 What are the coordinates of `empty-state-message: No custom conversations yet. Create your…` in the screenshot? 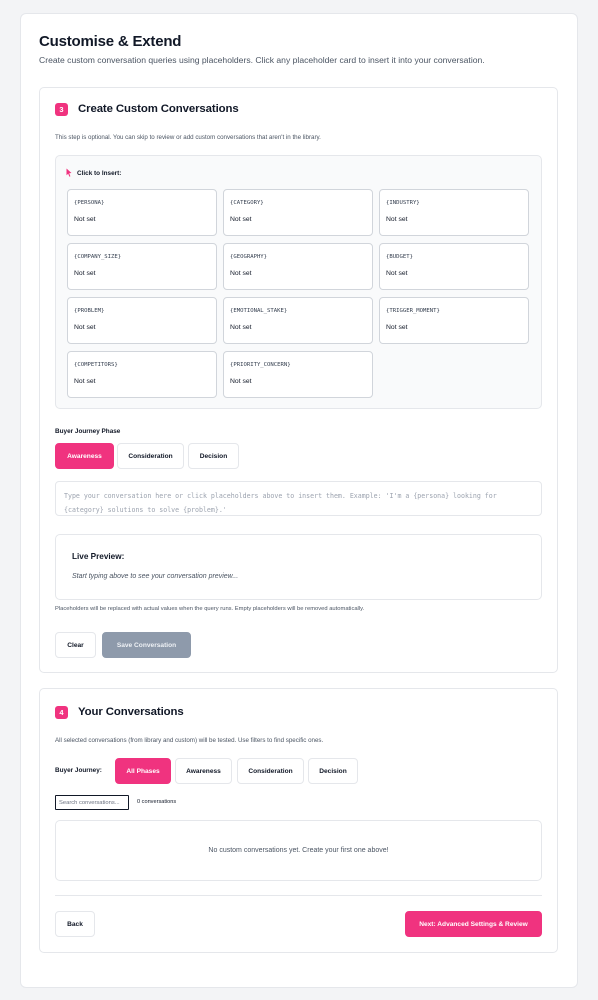 It's located at (298, 850).